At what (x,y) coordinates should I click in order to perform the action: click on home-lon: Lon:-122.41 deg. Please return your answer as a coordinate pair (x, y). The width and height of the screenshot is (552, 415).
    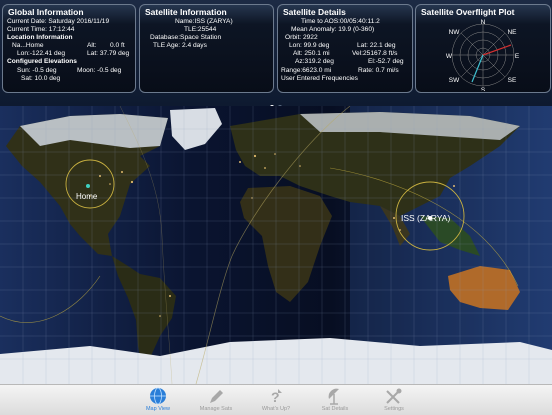
    Looking at the image, I should click on (41, 54).